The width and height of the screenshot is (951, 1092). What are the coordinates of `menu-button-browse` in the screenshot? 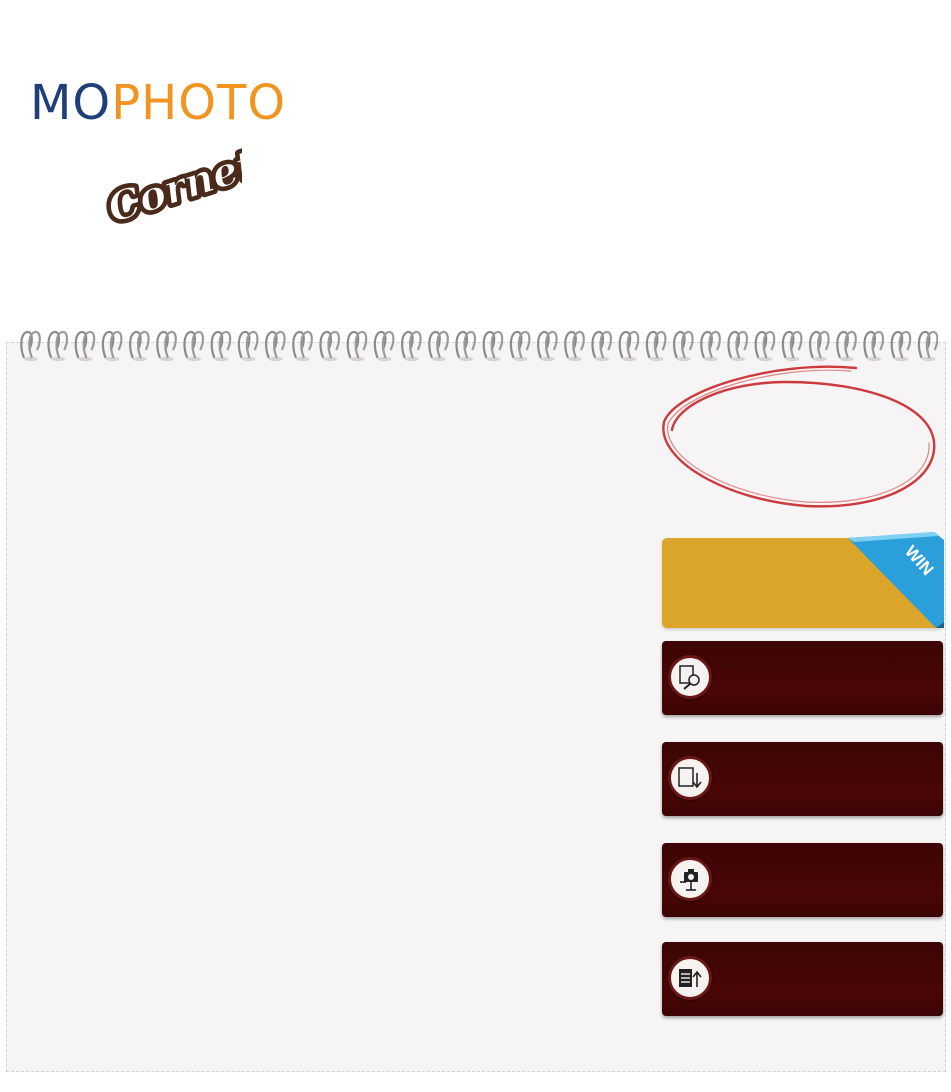 It's located at (802, 678).